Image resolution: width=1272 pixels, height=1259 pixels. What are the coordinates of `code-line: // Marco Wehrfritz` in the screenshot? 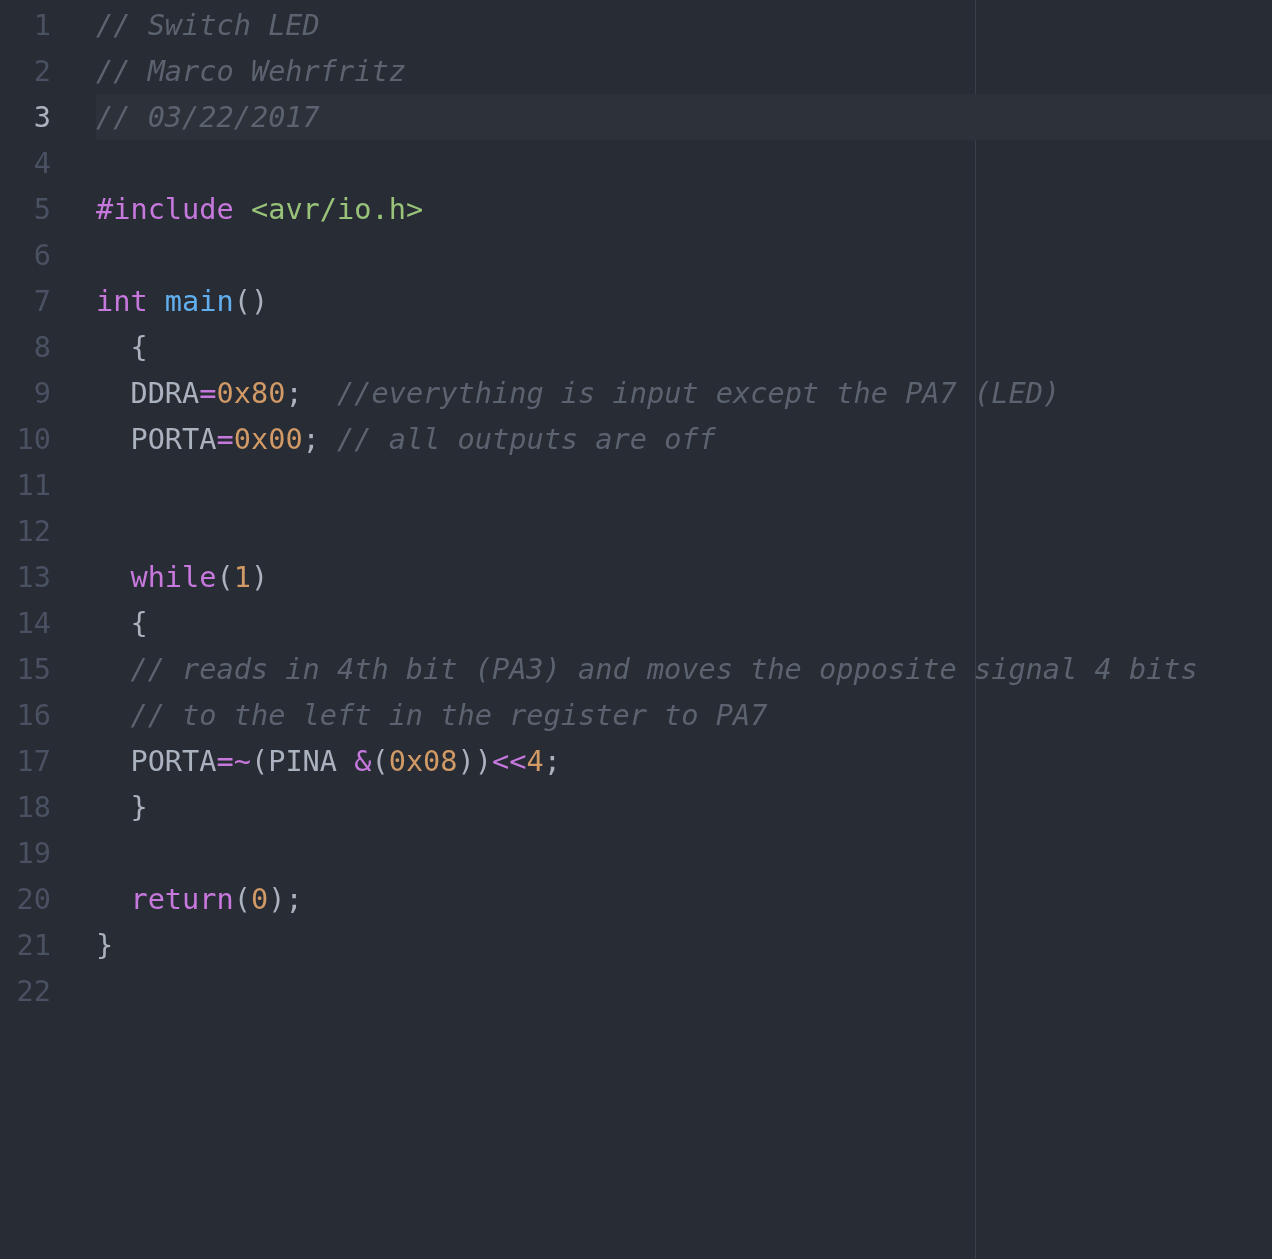 It's located at (251, 71).